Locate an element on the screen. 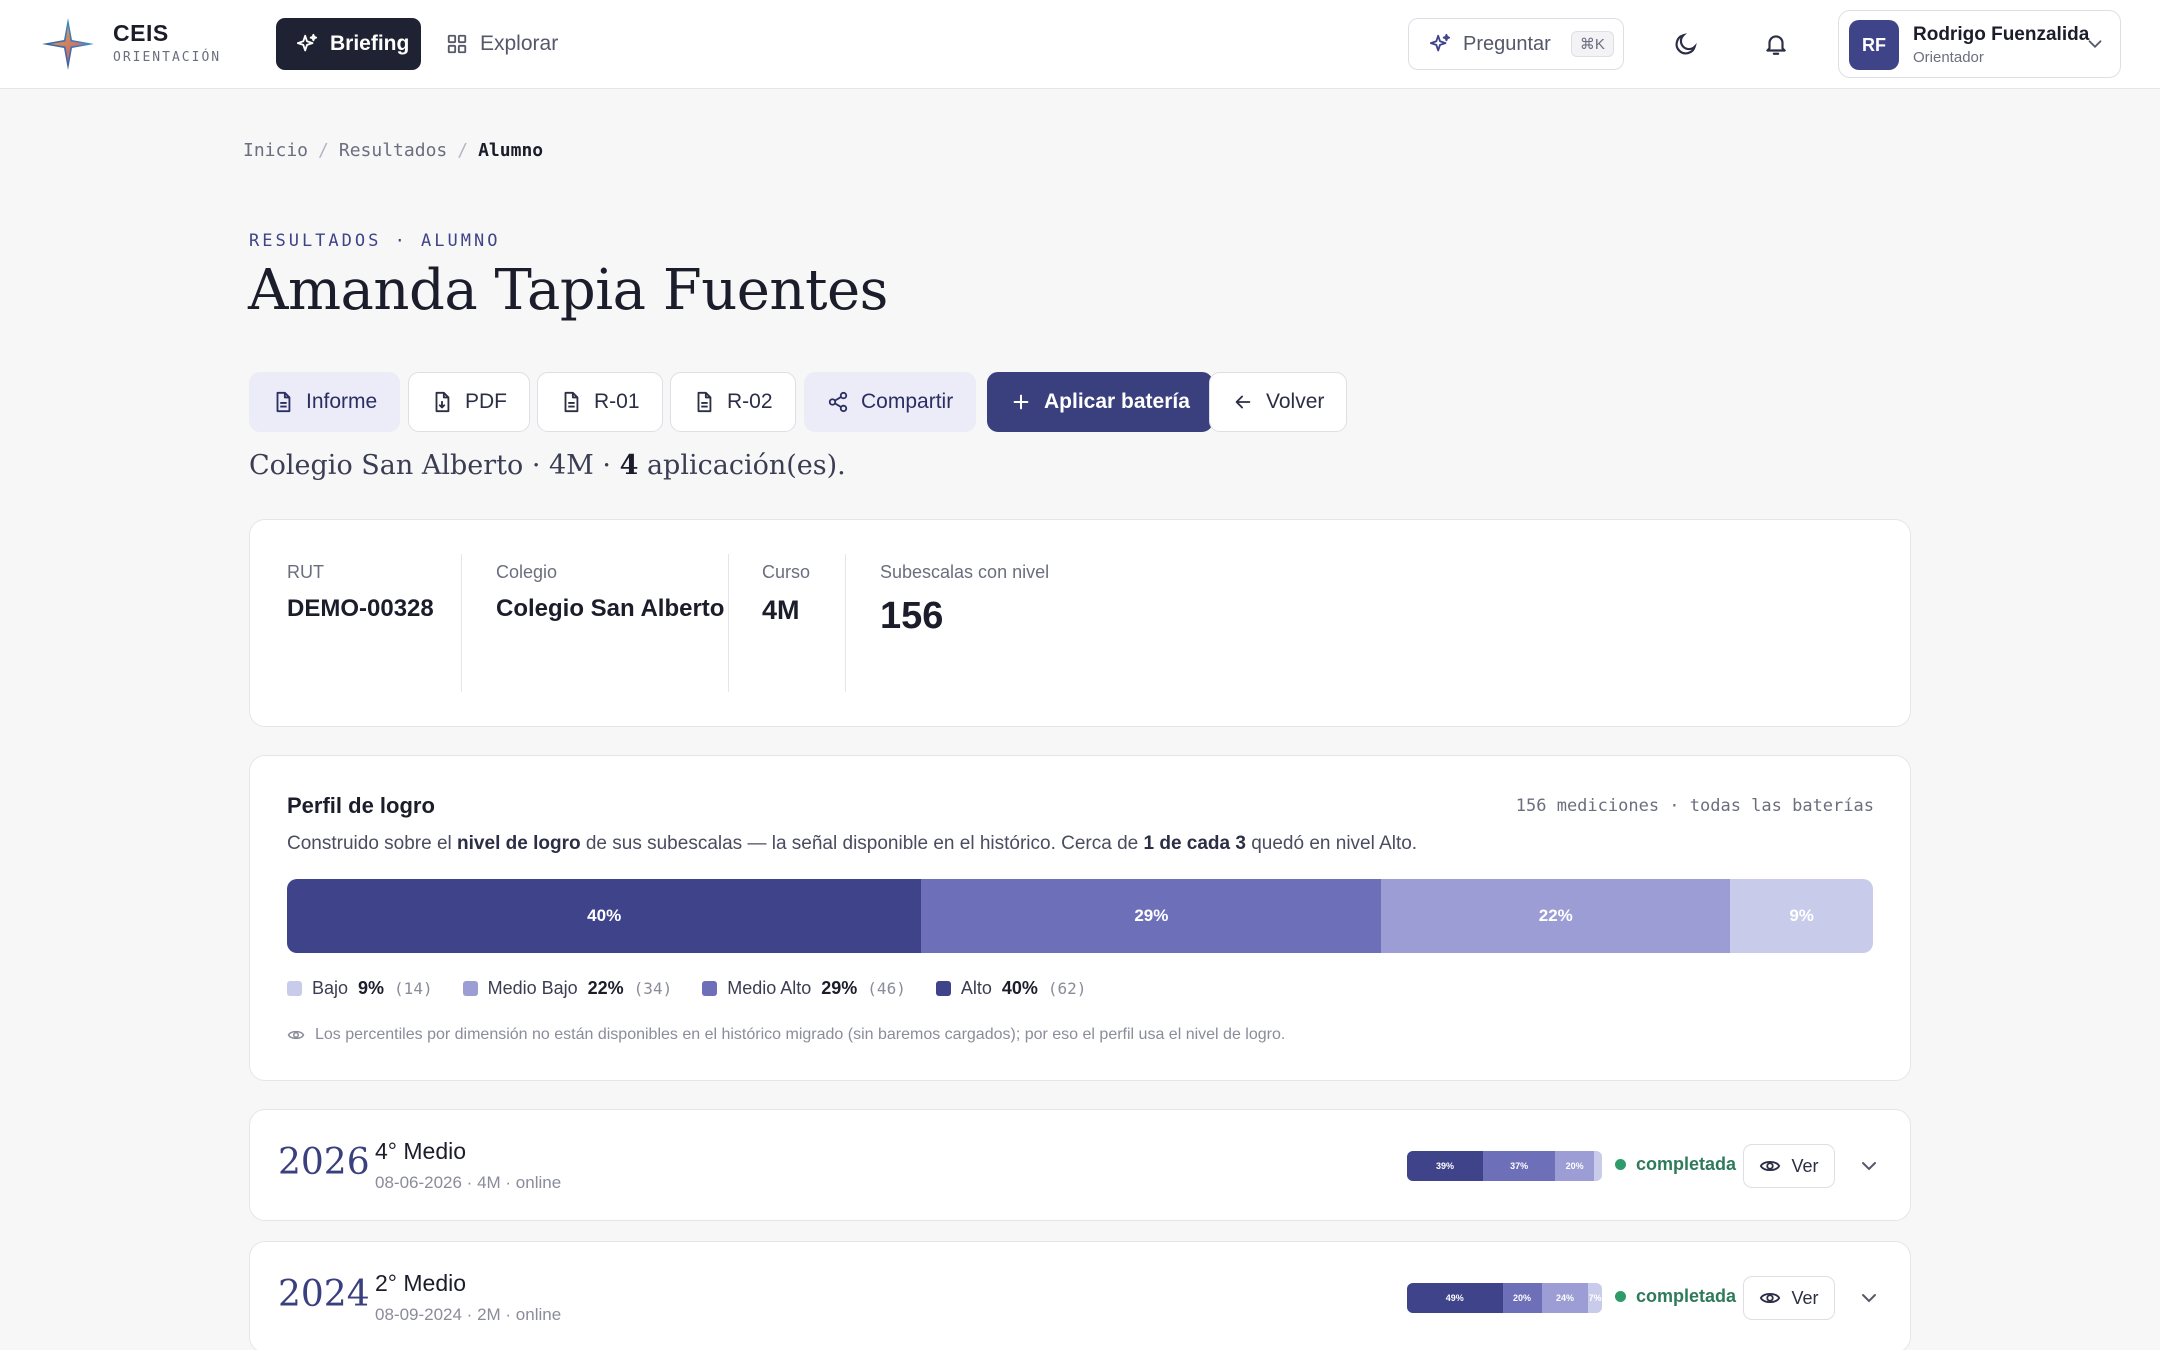  application-grade: 2° Medio is located at coordinates (421, 1283).